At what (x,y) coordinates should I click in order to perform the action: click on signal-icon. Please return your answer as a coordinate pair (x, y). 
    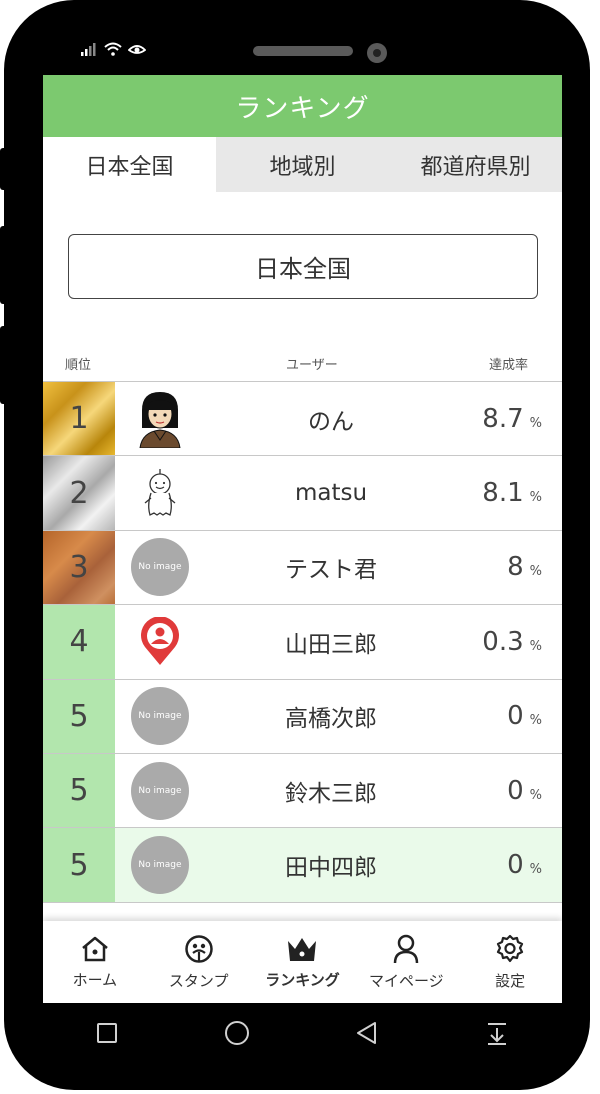
    Looking at the image, I should click on (88, 49).